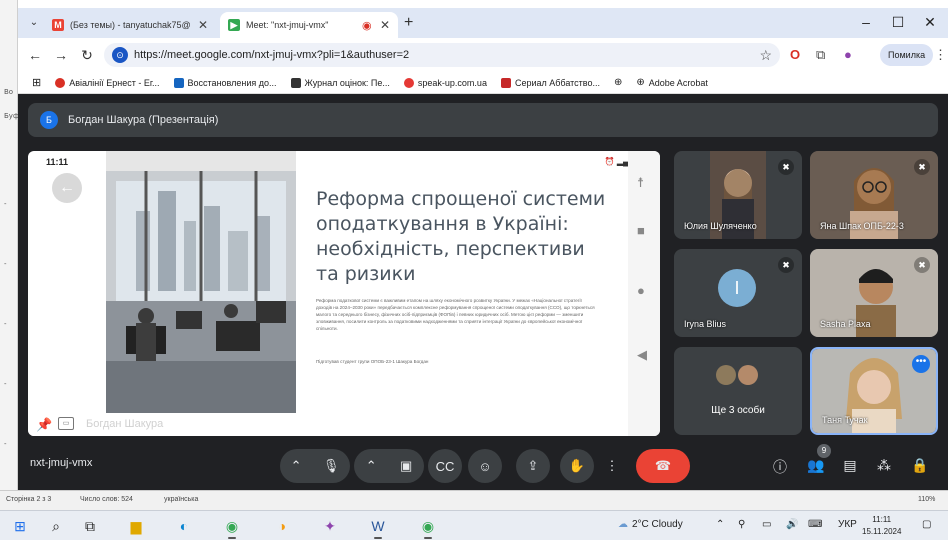 The image size is (948, 540). I want to click on chat-icon: ▤, so click(850, 465).